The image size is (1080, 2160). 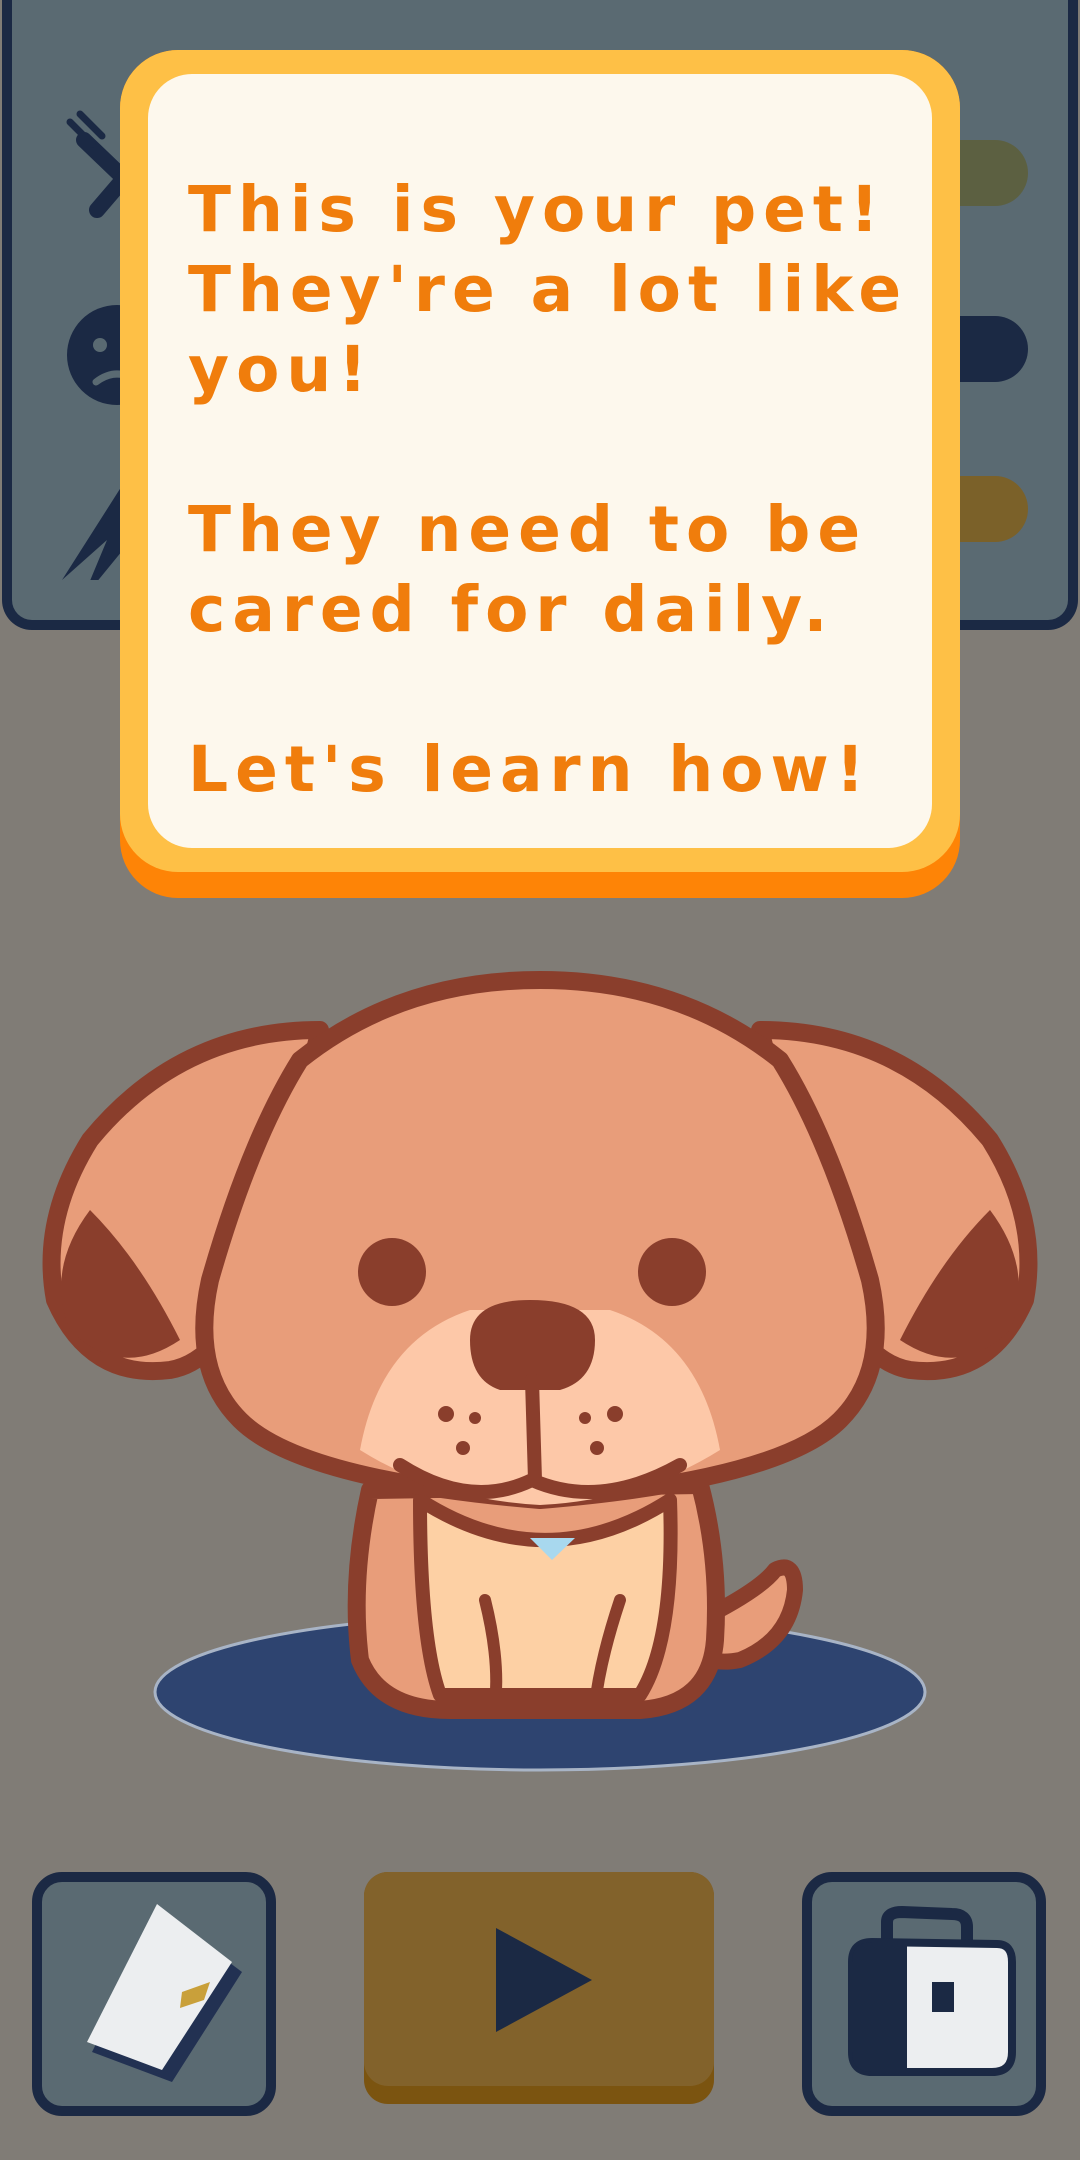 What do you see at coordinates (672, 1272) in the screenshot?
I see `pet-eye-right` at bounding box center [672, 1272].